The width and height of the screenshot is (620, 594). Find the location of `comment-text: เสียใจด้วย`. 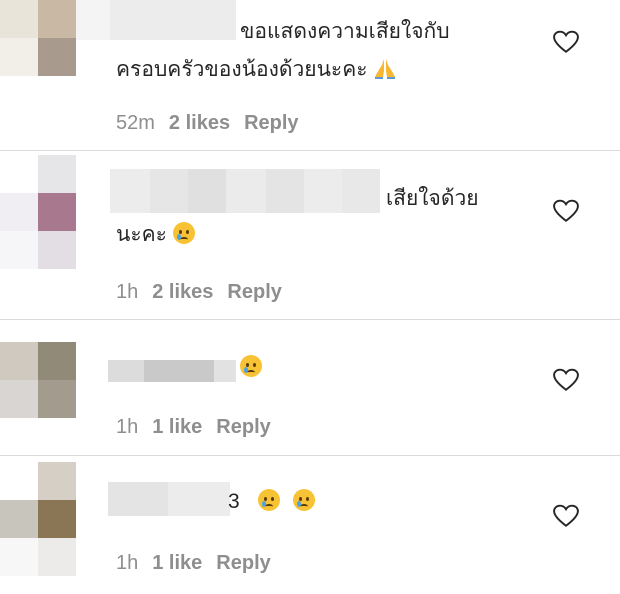

comment-text: เสียใจด้วย is located at coordinates (432, 199).